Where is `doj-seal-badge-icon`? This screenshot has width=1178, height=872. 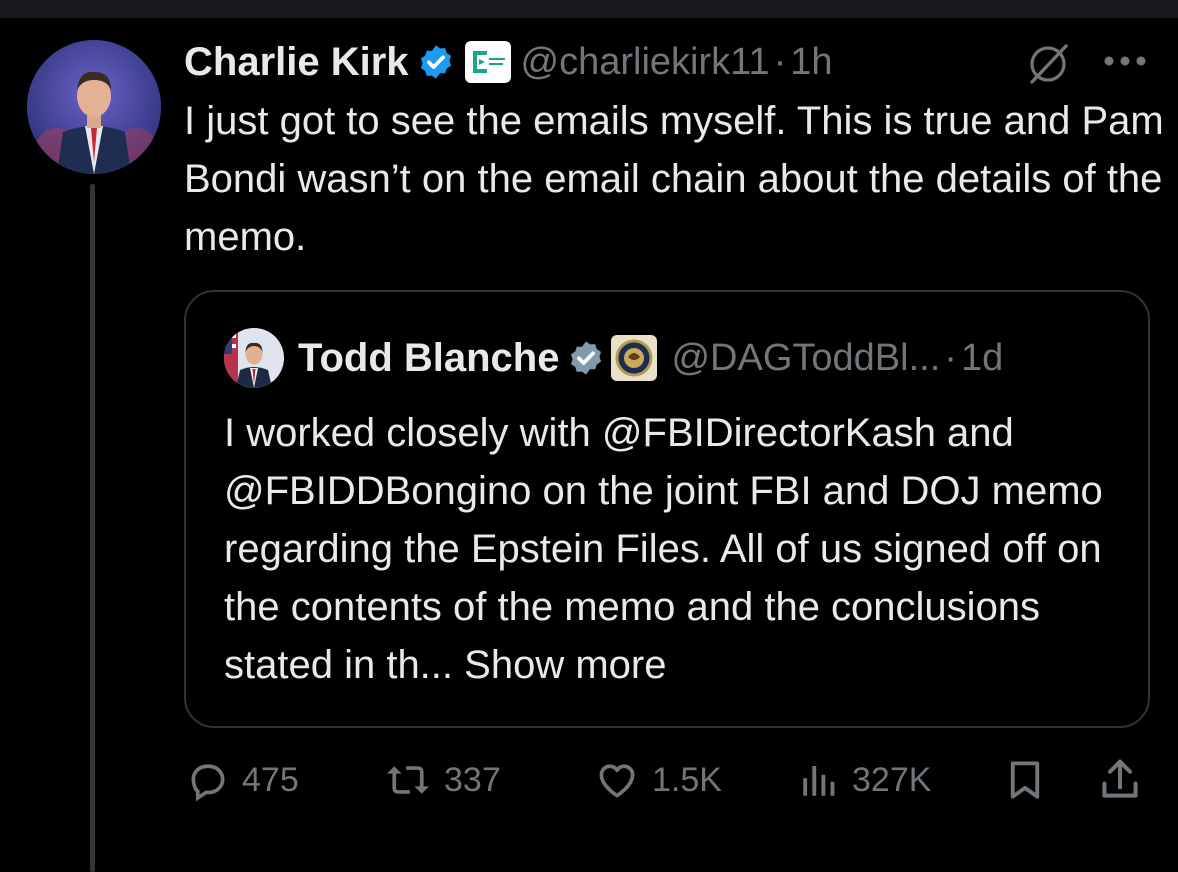
doj-seal-badge-icon is located at coordinates (634, 358).